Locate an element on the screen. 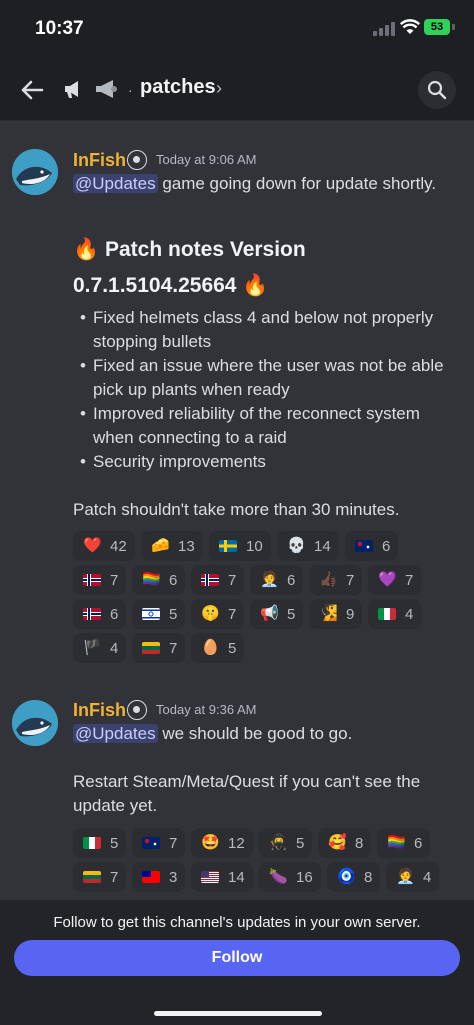  reaction-emoji-icon: 💜 is located at coordinates (387, 579).